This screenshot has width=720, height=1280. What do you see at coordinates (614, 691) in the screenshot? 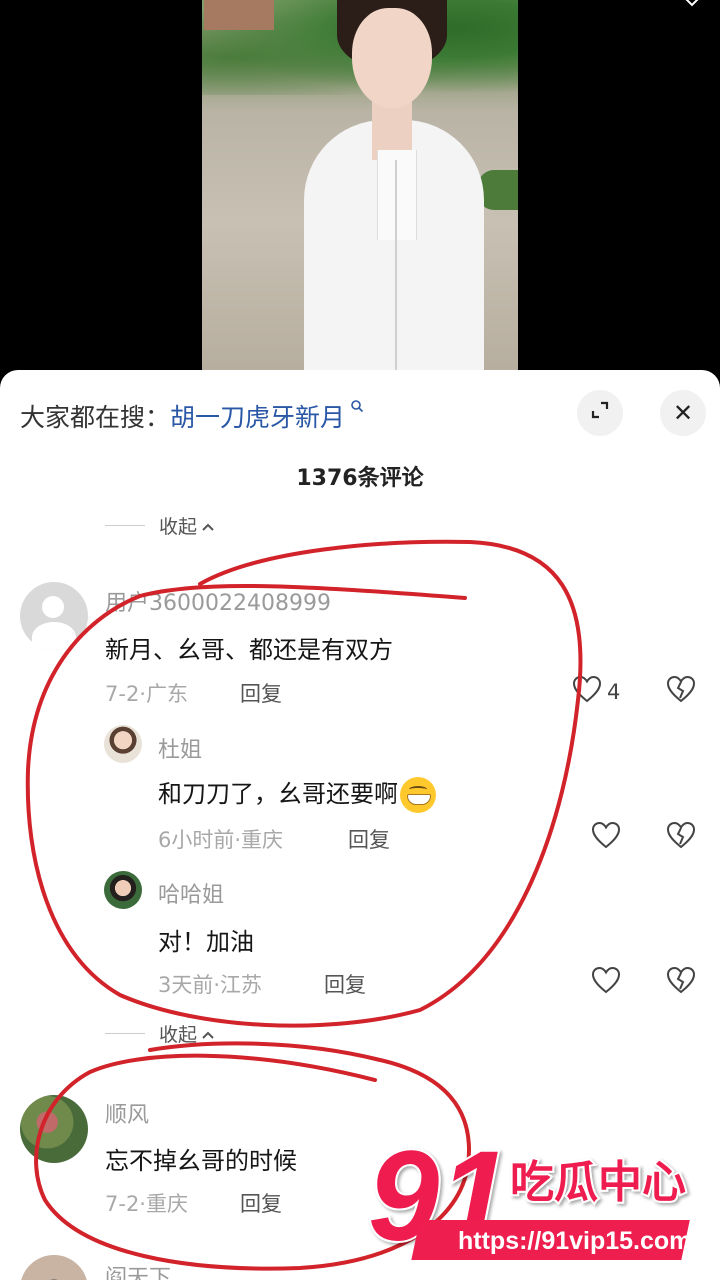
I see `like-count: 4` at bounding box center [614, 691].